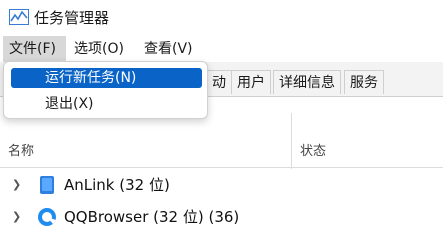 The width and height of the screenshot is (443, 246). I want to click on menu-file: 文件(F), so click(34, 49).